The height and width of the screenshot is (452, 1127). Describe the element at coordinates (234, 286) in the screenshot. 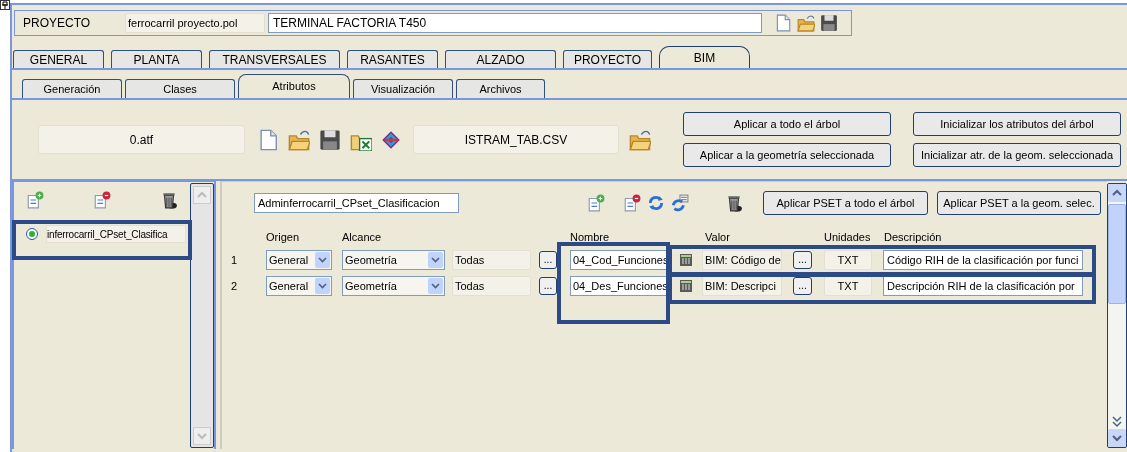

I see `row-number: 2` at that location.